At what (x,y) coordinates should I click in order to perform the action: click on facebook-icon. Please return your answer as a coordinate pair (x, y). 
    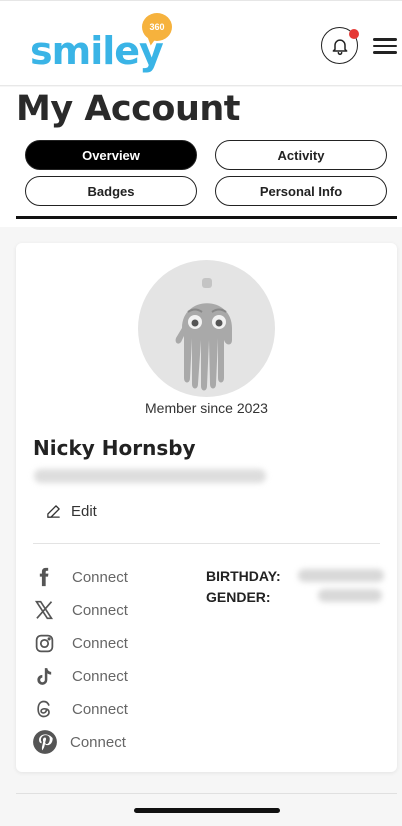
    Looking at the image, I should click on (44, 577).